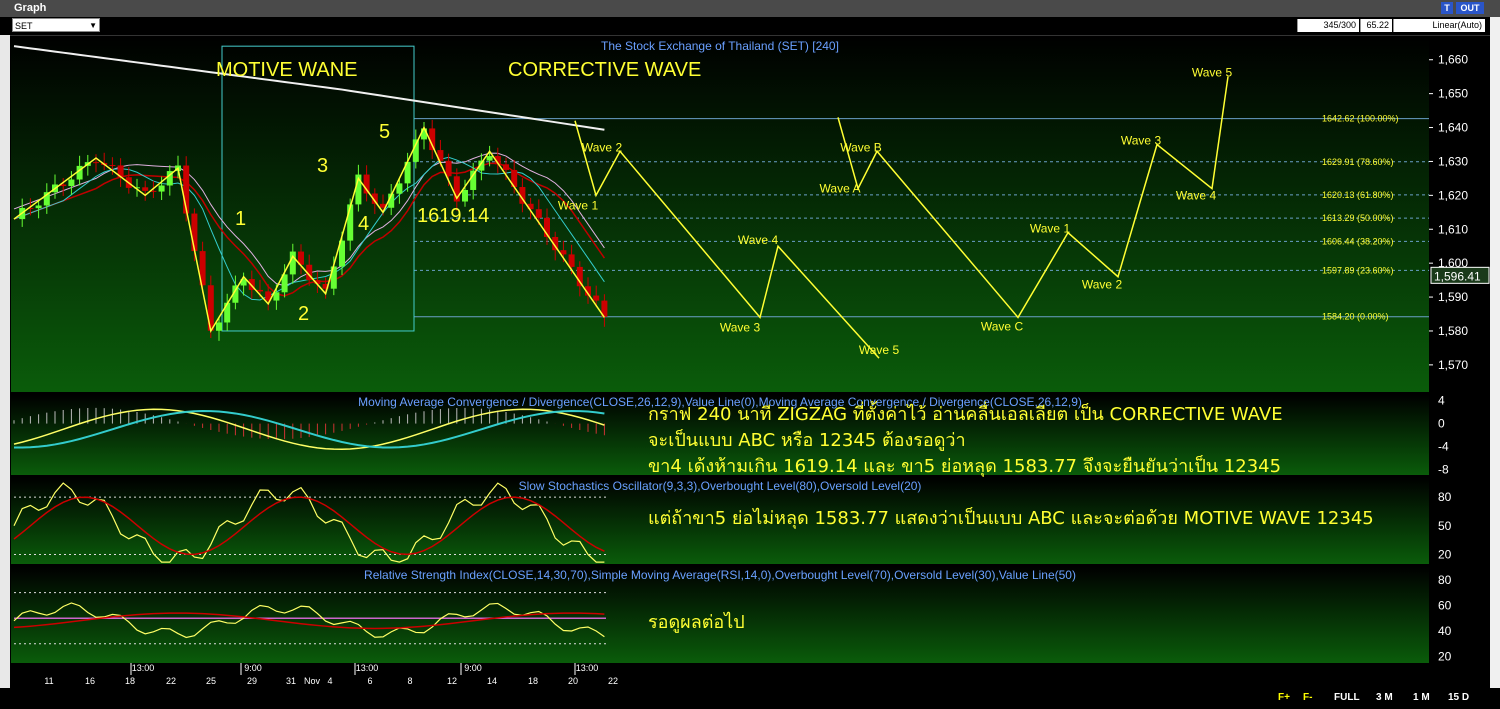  What do you see at coordinates (312, 681) in the screenshot?
I see `x-day-label: Nov` at bounding box center [312, 681].